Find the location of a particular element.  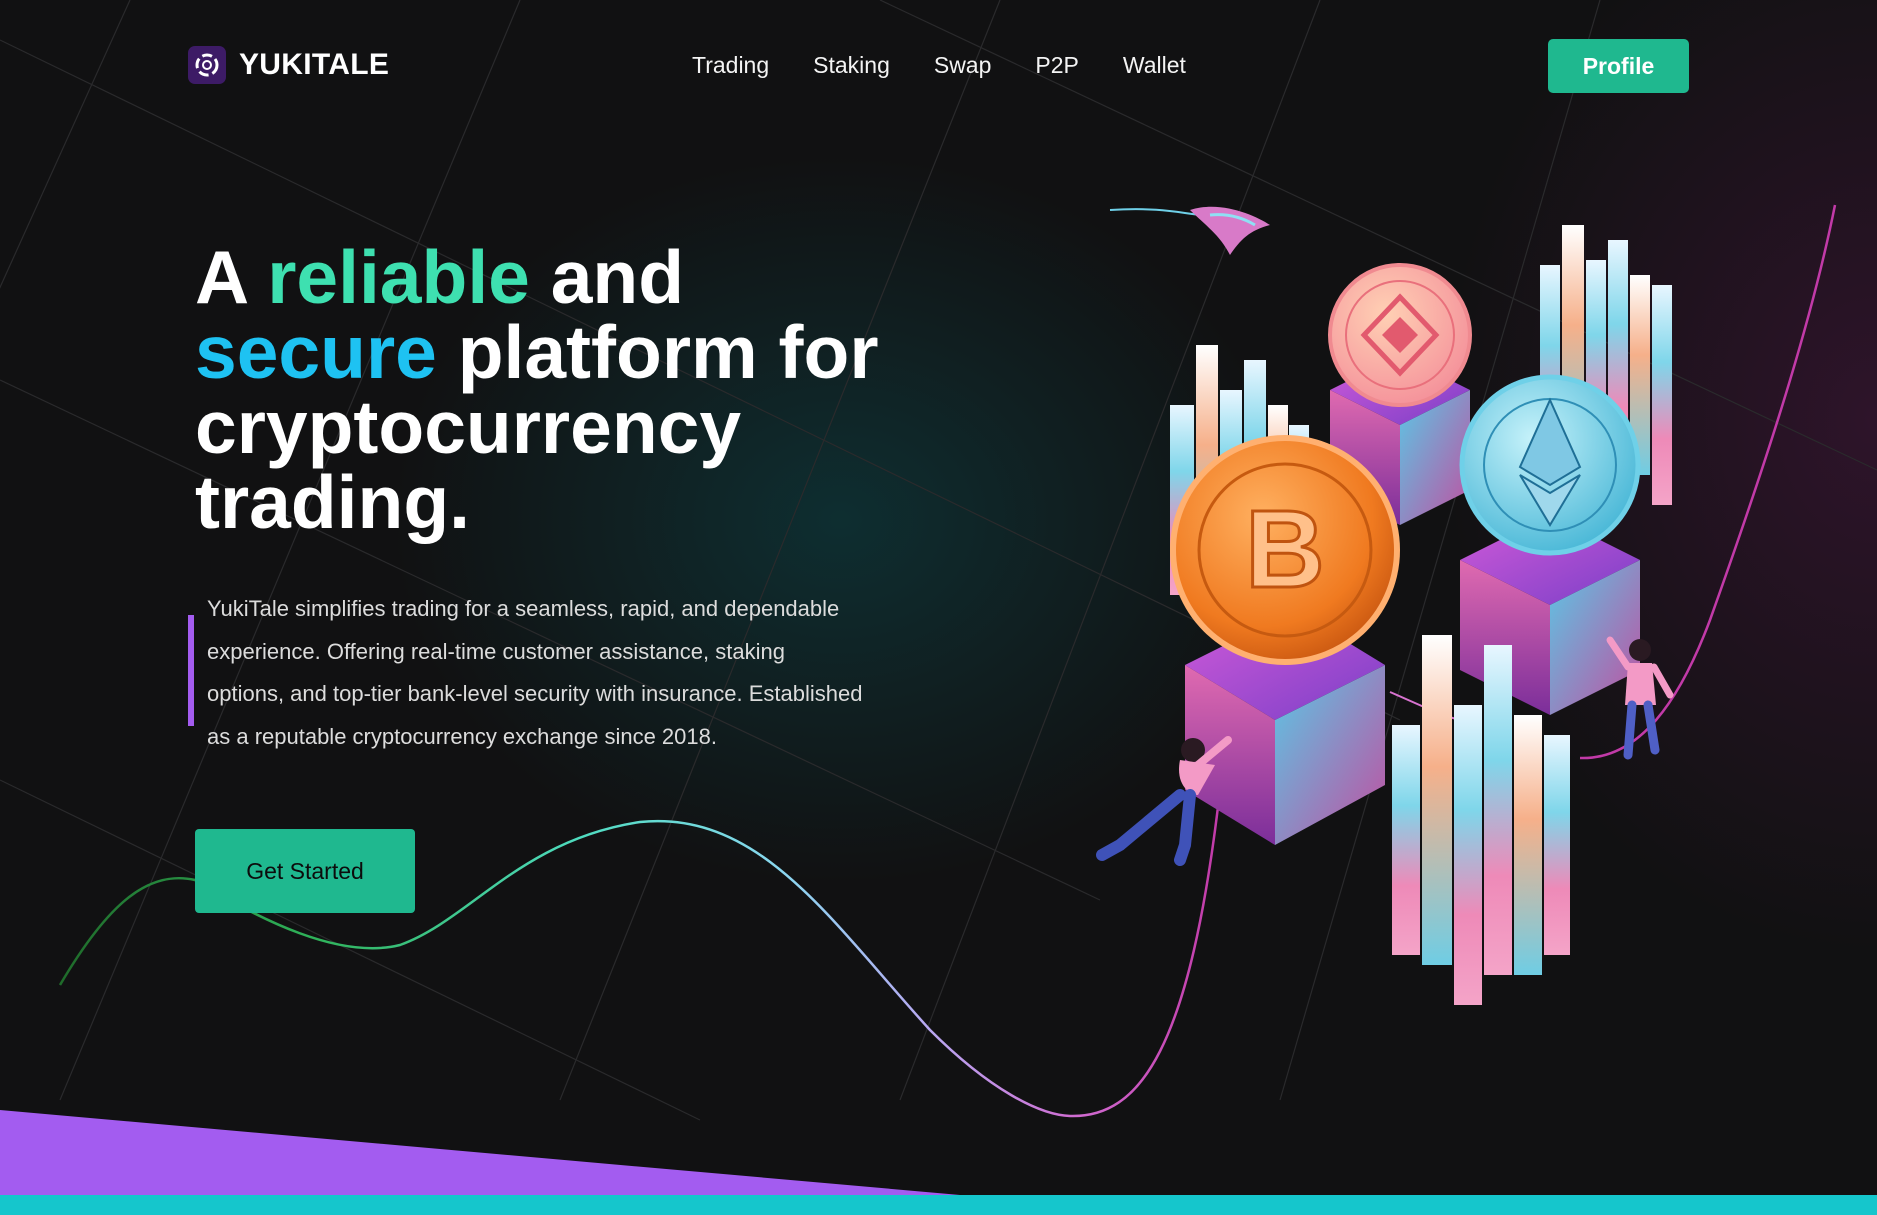

hero-title-part2: and is located at coordinates (607, 277).